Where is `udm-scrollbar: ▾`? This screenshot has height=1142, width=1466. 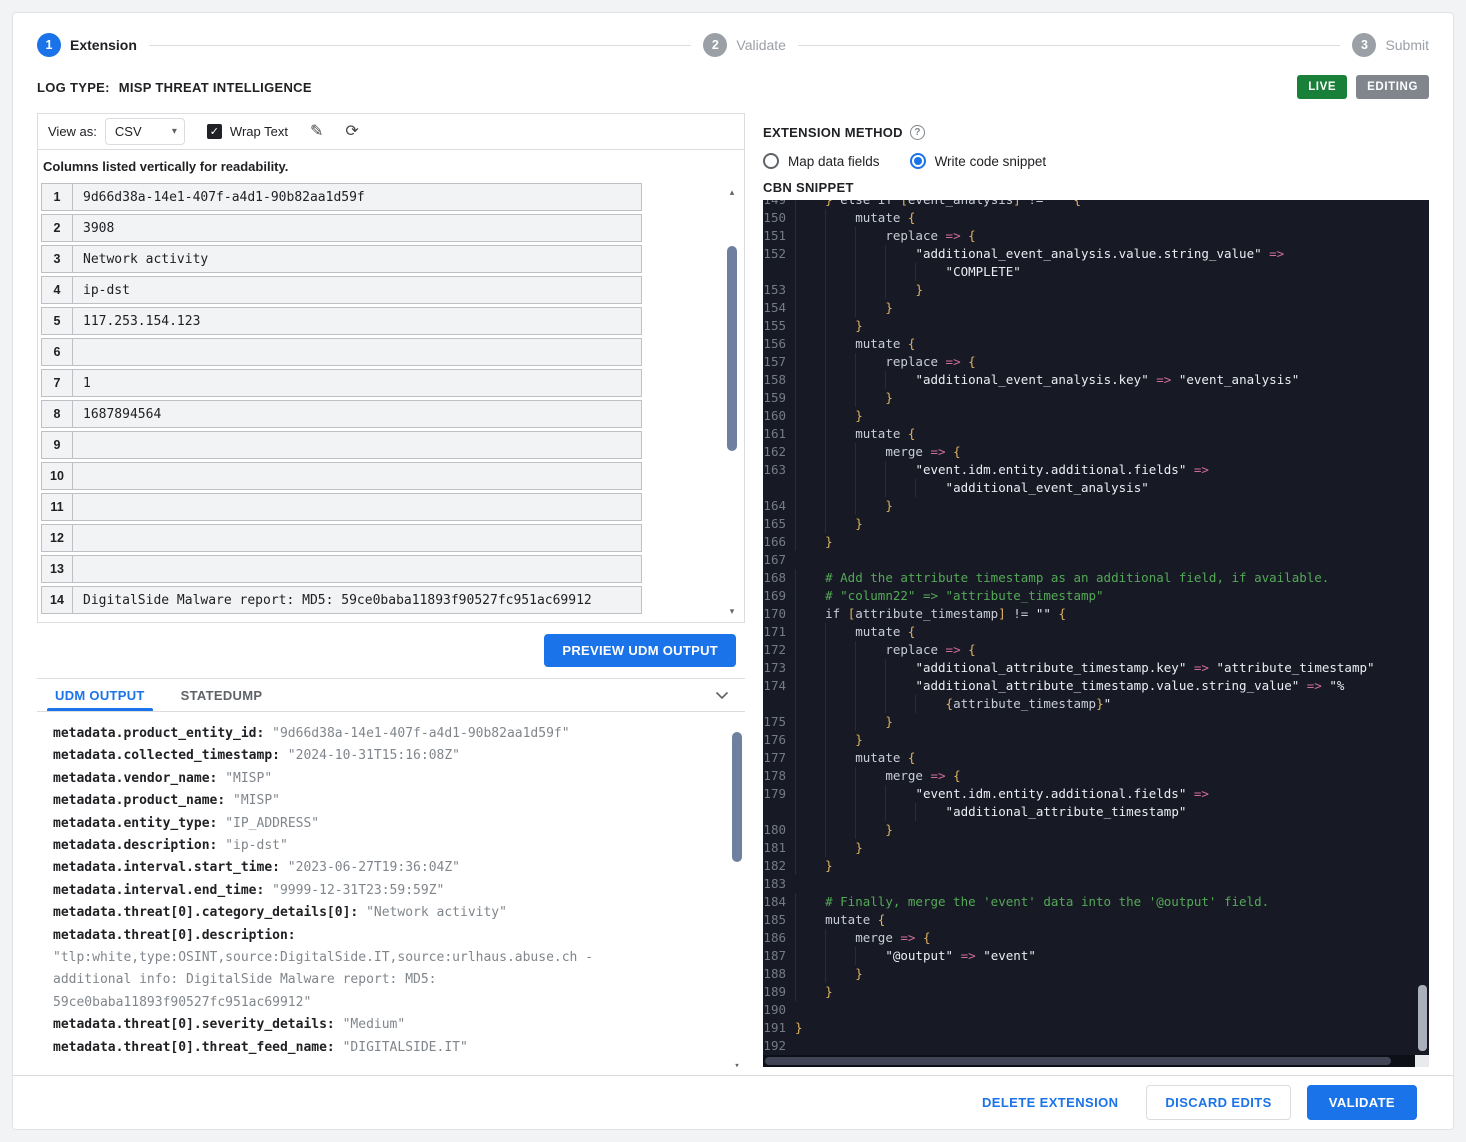
udm-scrollbar: ▾ is located at coordinates (737, 895).